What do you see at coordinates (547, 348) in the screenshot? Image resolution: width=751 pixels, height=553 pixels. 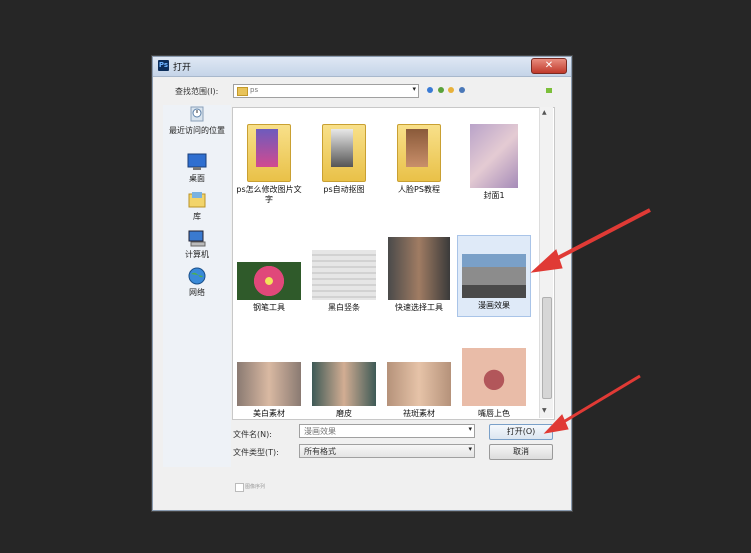 I see `scrollbar-thumb` at bounding box center [547, 348].